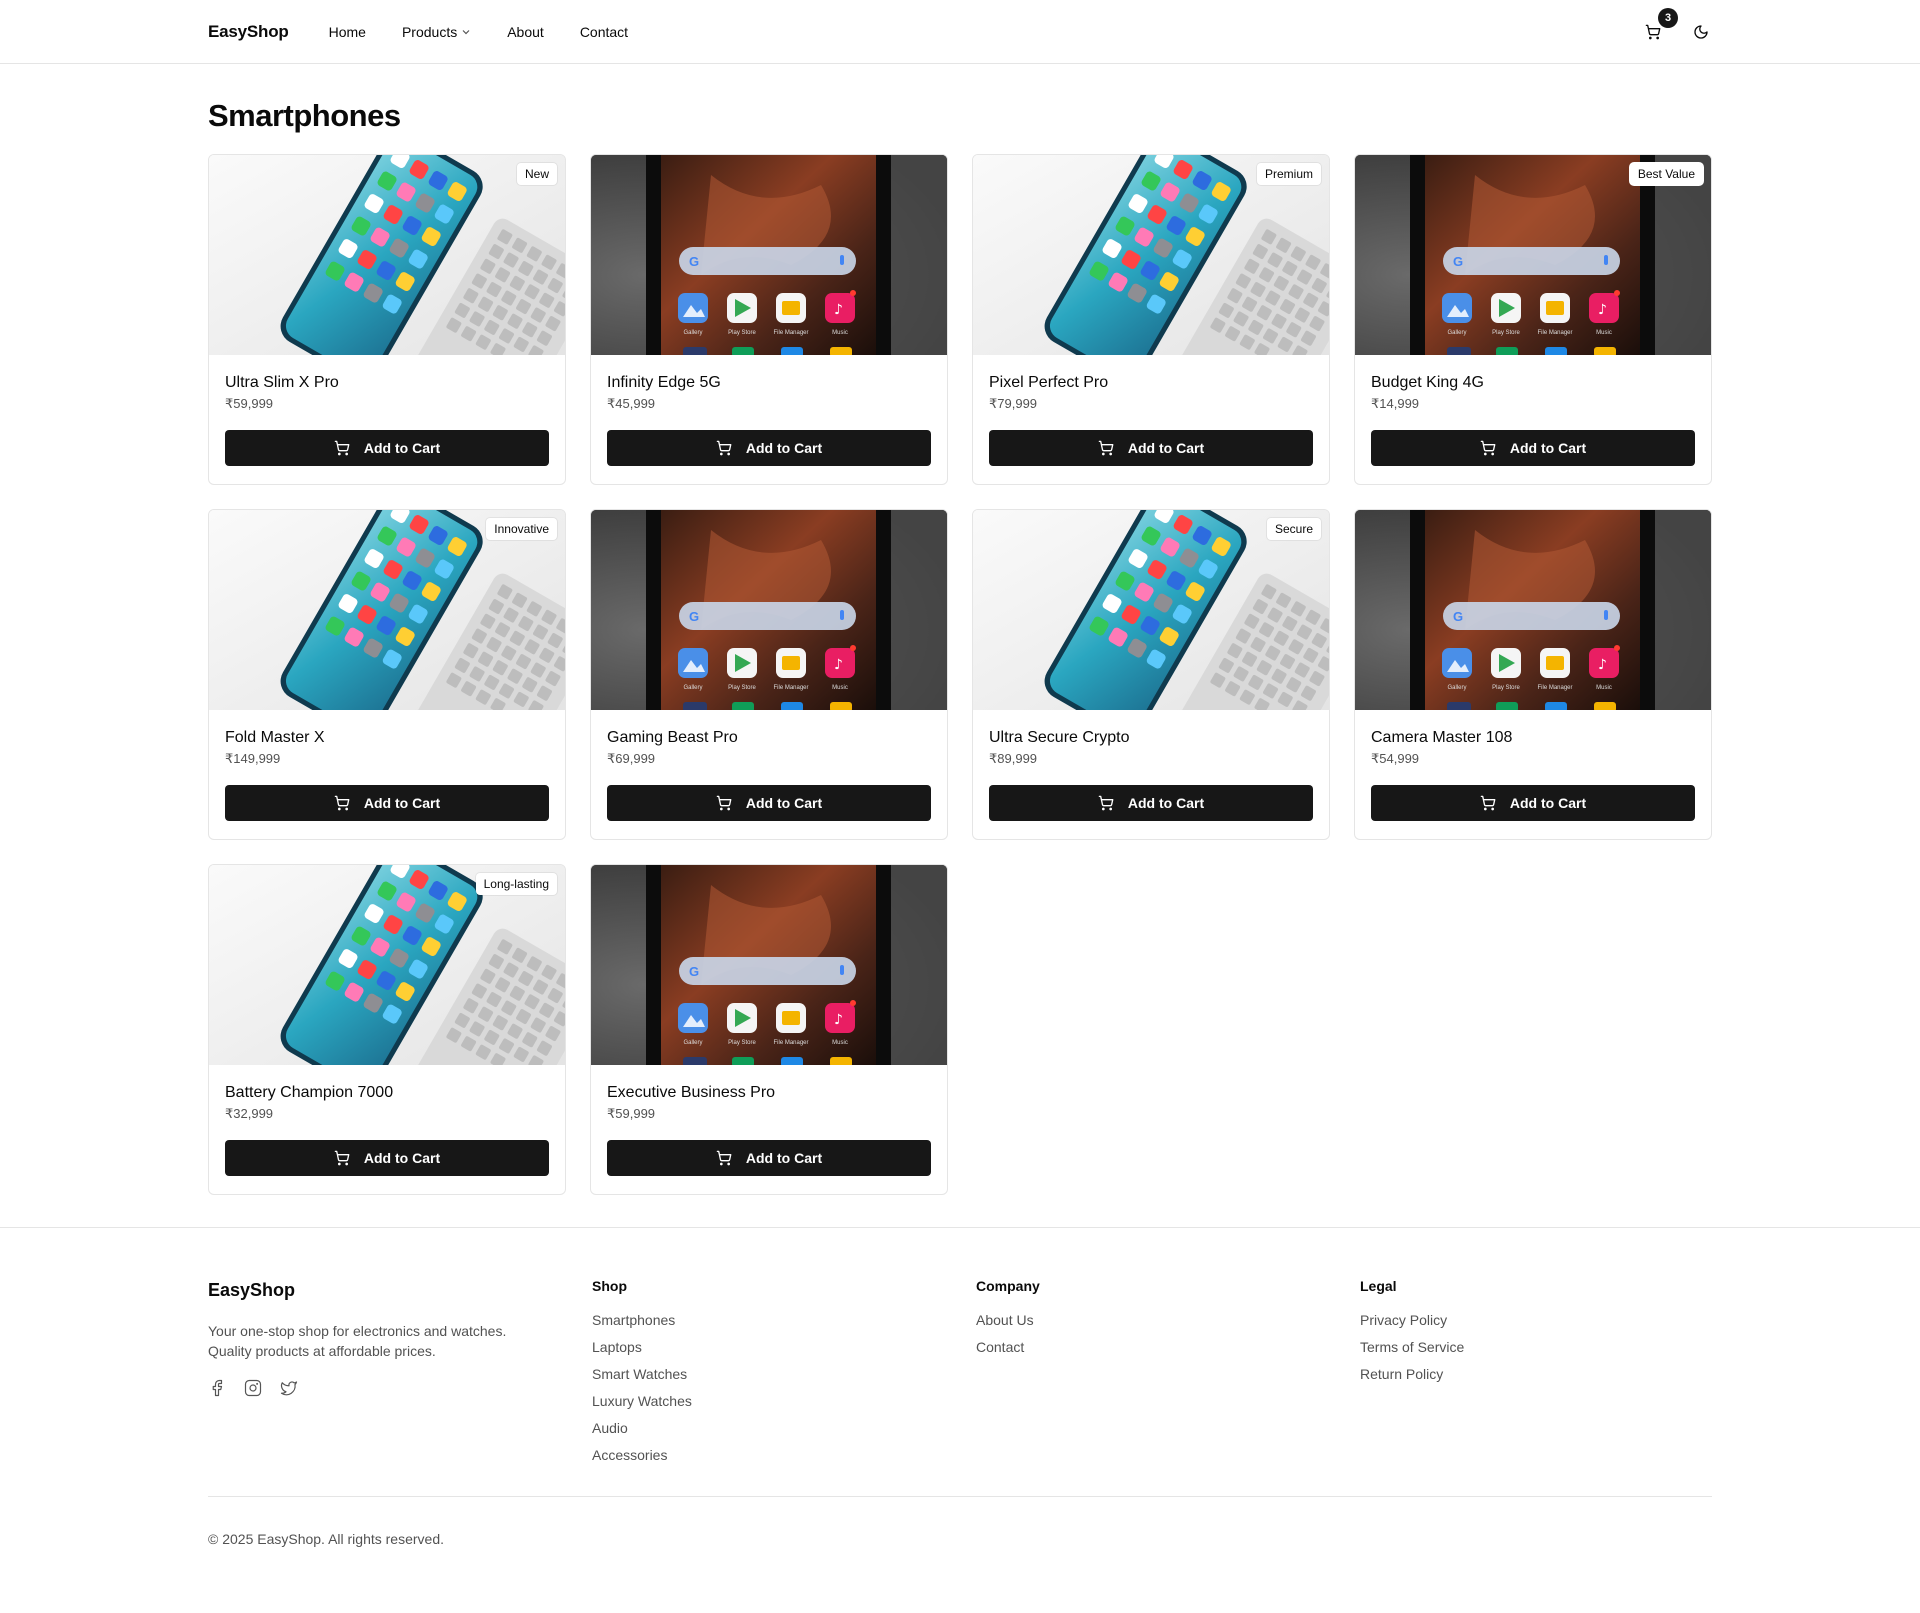  What do you see at coordinates (304, 115) in the screenshot?
I see `page-title: Smartphones` at bounding box center [304, 115].